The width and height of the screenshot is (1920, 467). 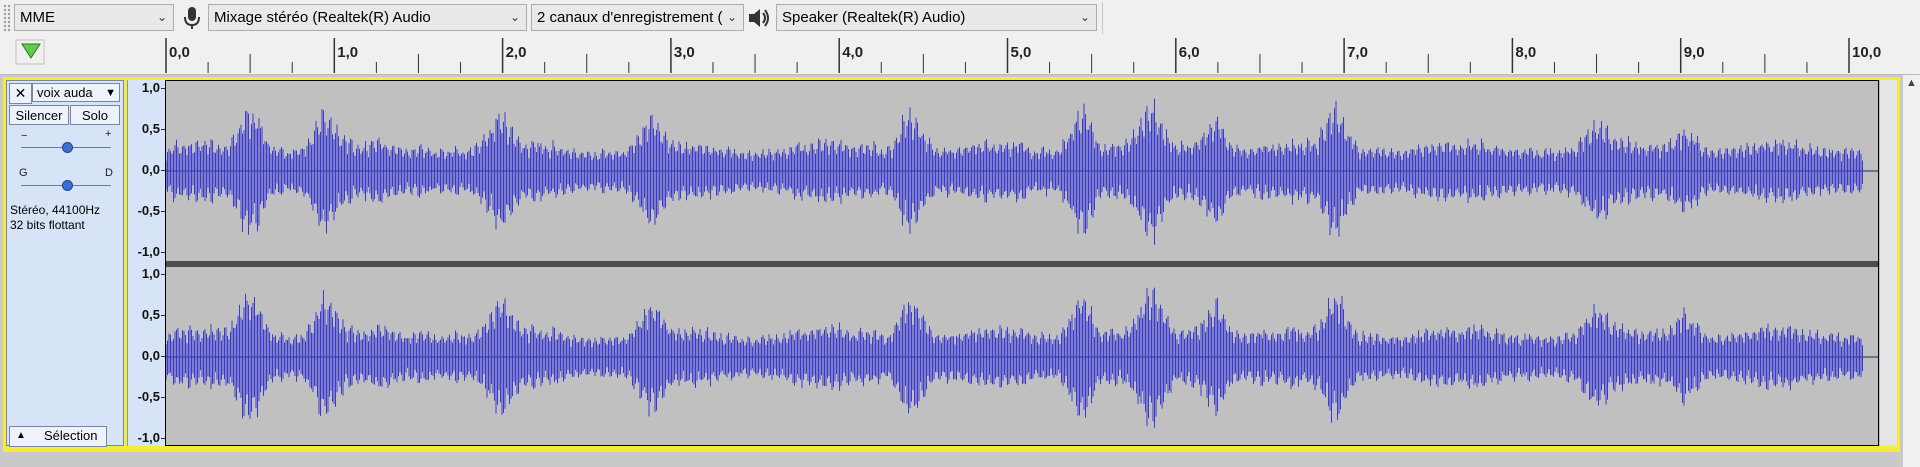 I want to click on ruler-labels: 0,0 1,0 2,0 3,0 4,0 5,0 6,0 7,0 8,0 9,0 10,0, so click(x=1025, y=52).